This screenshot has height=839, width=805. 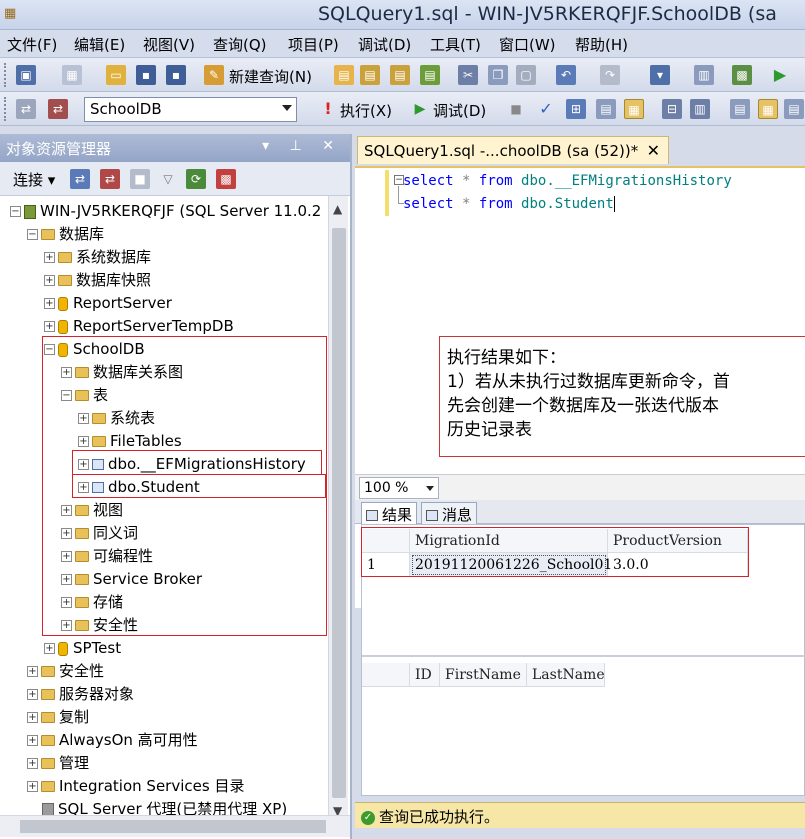 What do you see at coordinates (214, 75) in the screenshot?
I see `new-query-icon: ✎` at bounding box center [214, 75].